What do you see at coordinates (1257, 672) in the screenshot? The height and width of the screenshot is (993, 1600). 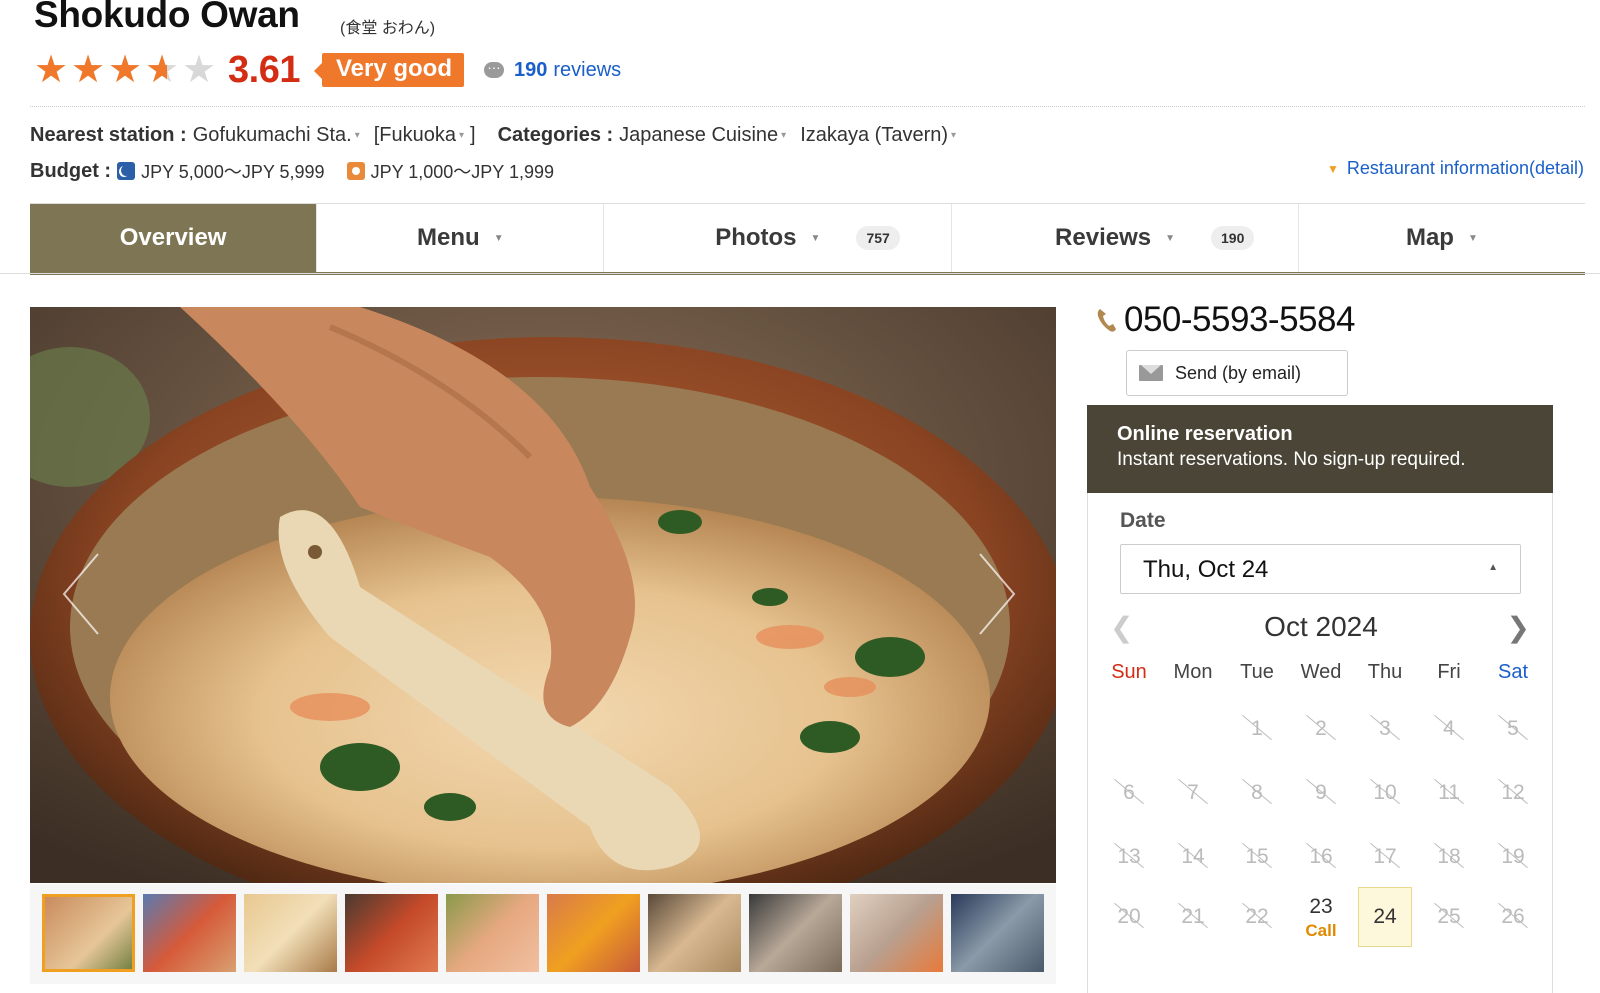 I see `weekday-tue: Tue` at bounding box center [1257, 672].